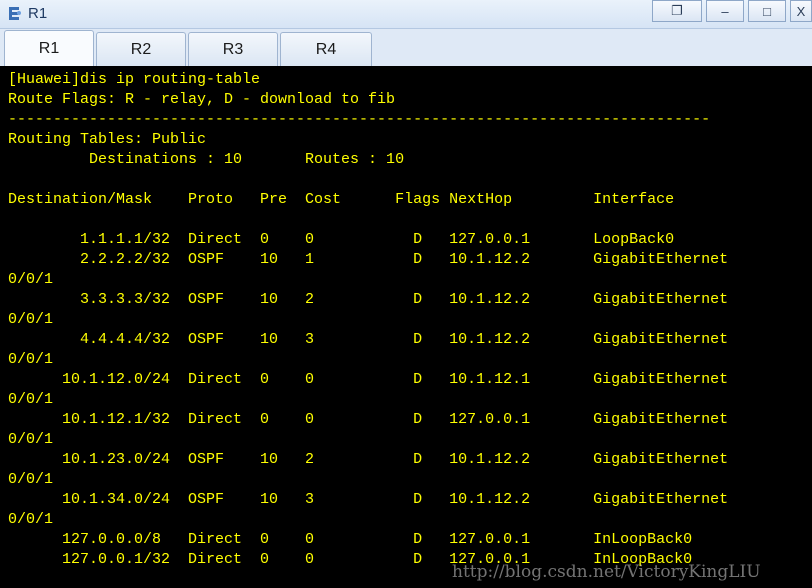  I want to click on tab-r4: R4, so click(326, 49).